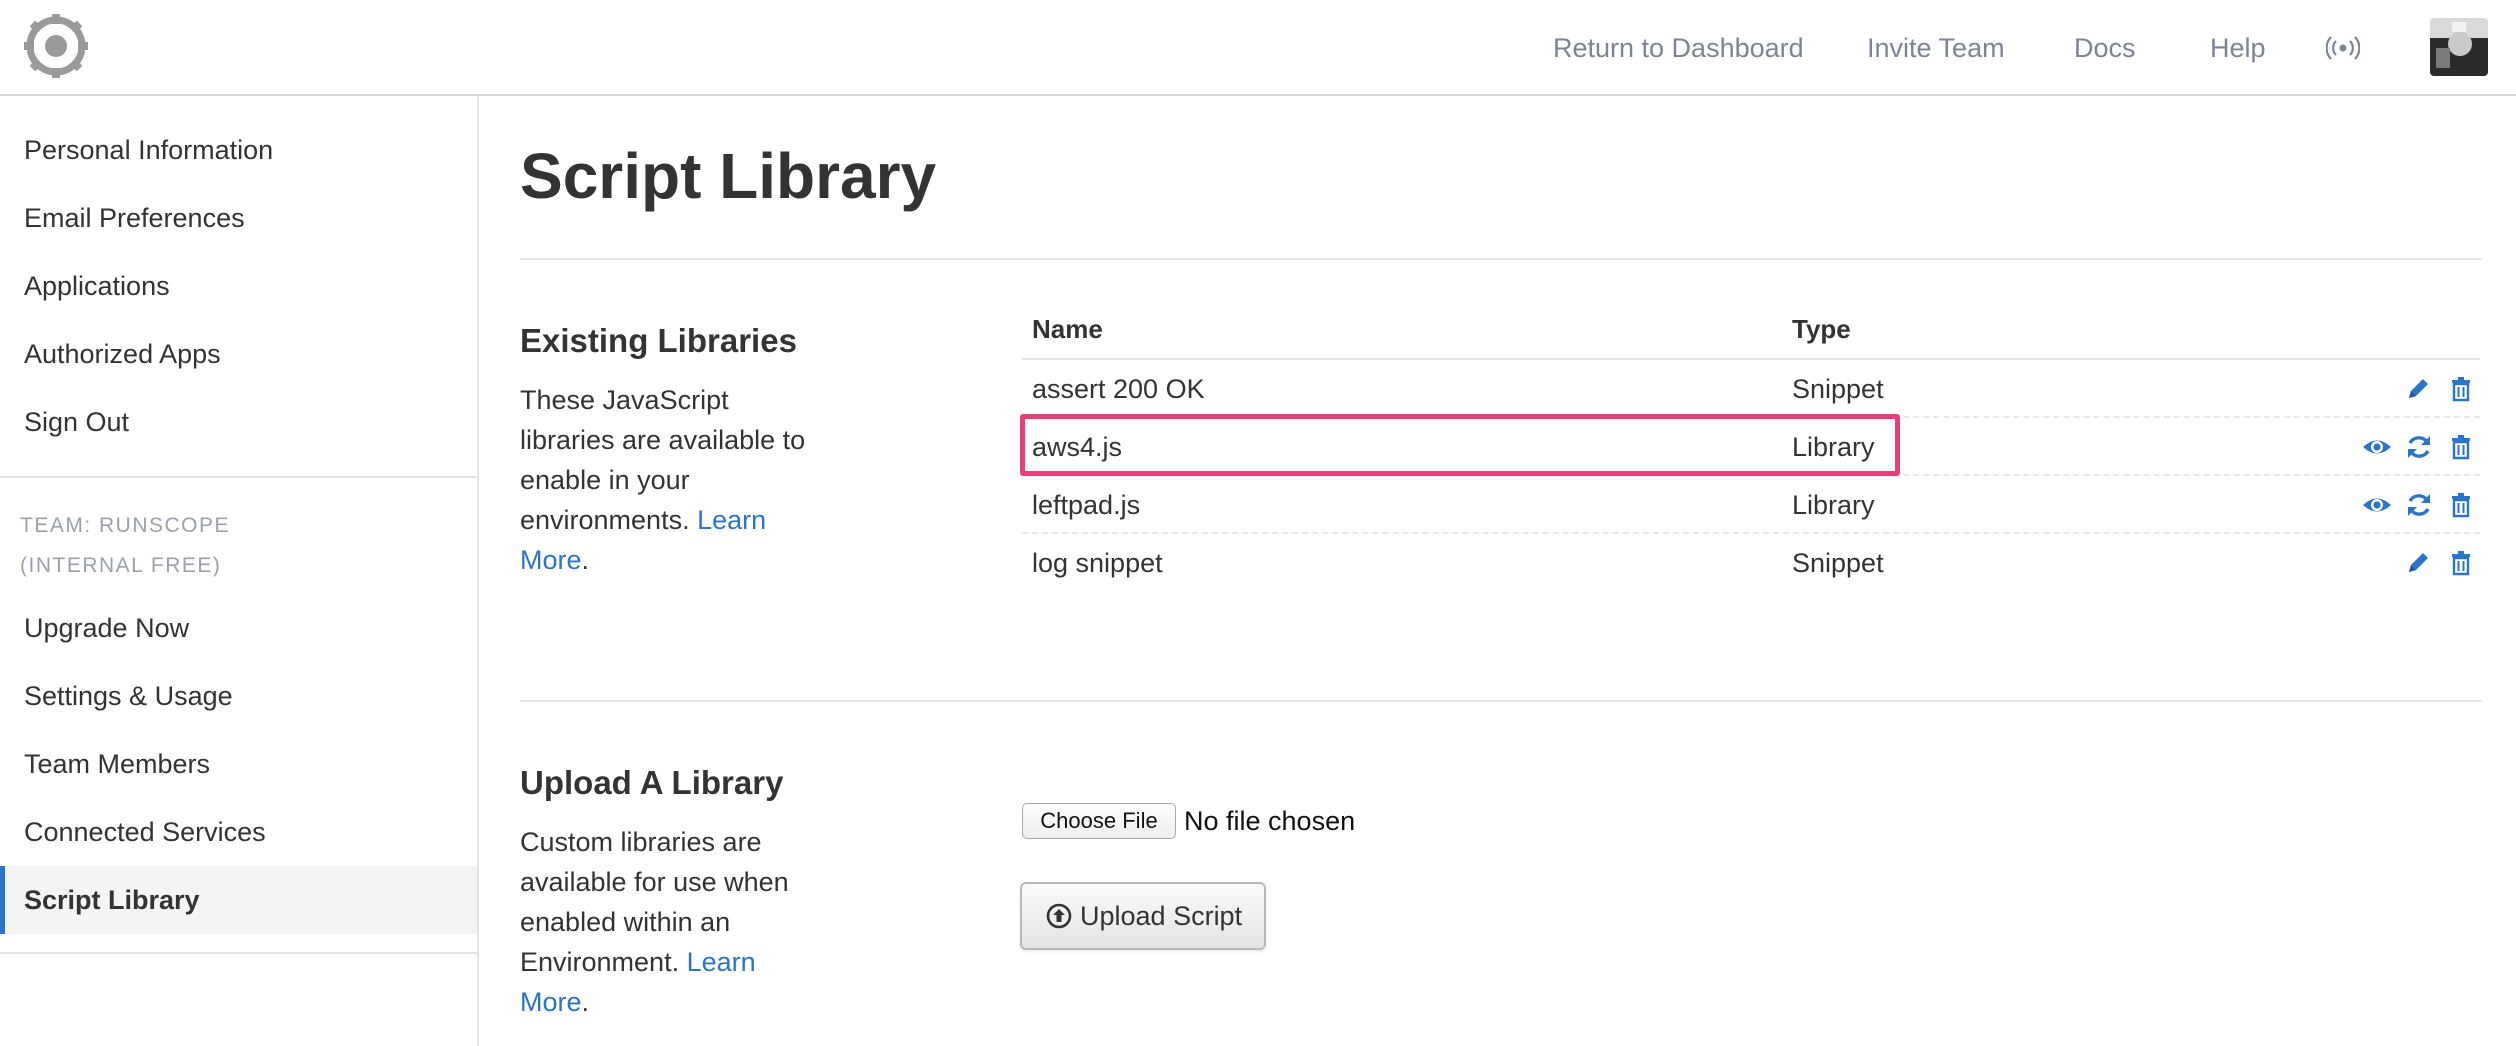  What do you see at coordinates (238, 422) in the screenshot?
I see `sidebar-item-sign-out: Sign Out` at bounding box center [238, 422].